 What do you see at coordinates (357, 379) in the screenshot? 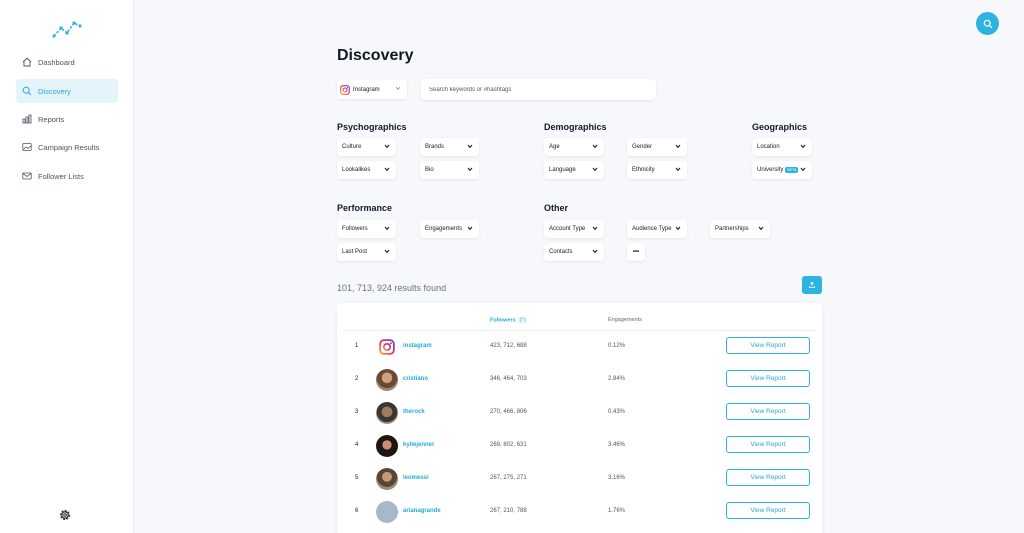
I see `rank: 2` at bounding box center [357, 379].